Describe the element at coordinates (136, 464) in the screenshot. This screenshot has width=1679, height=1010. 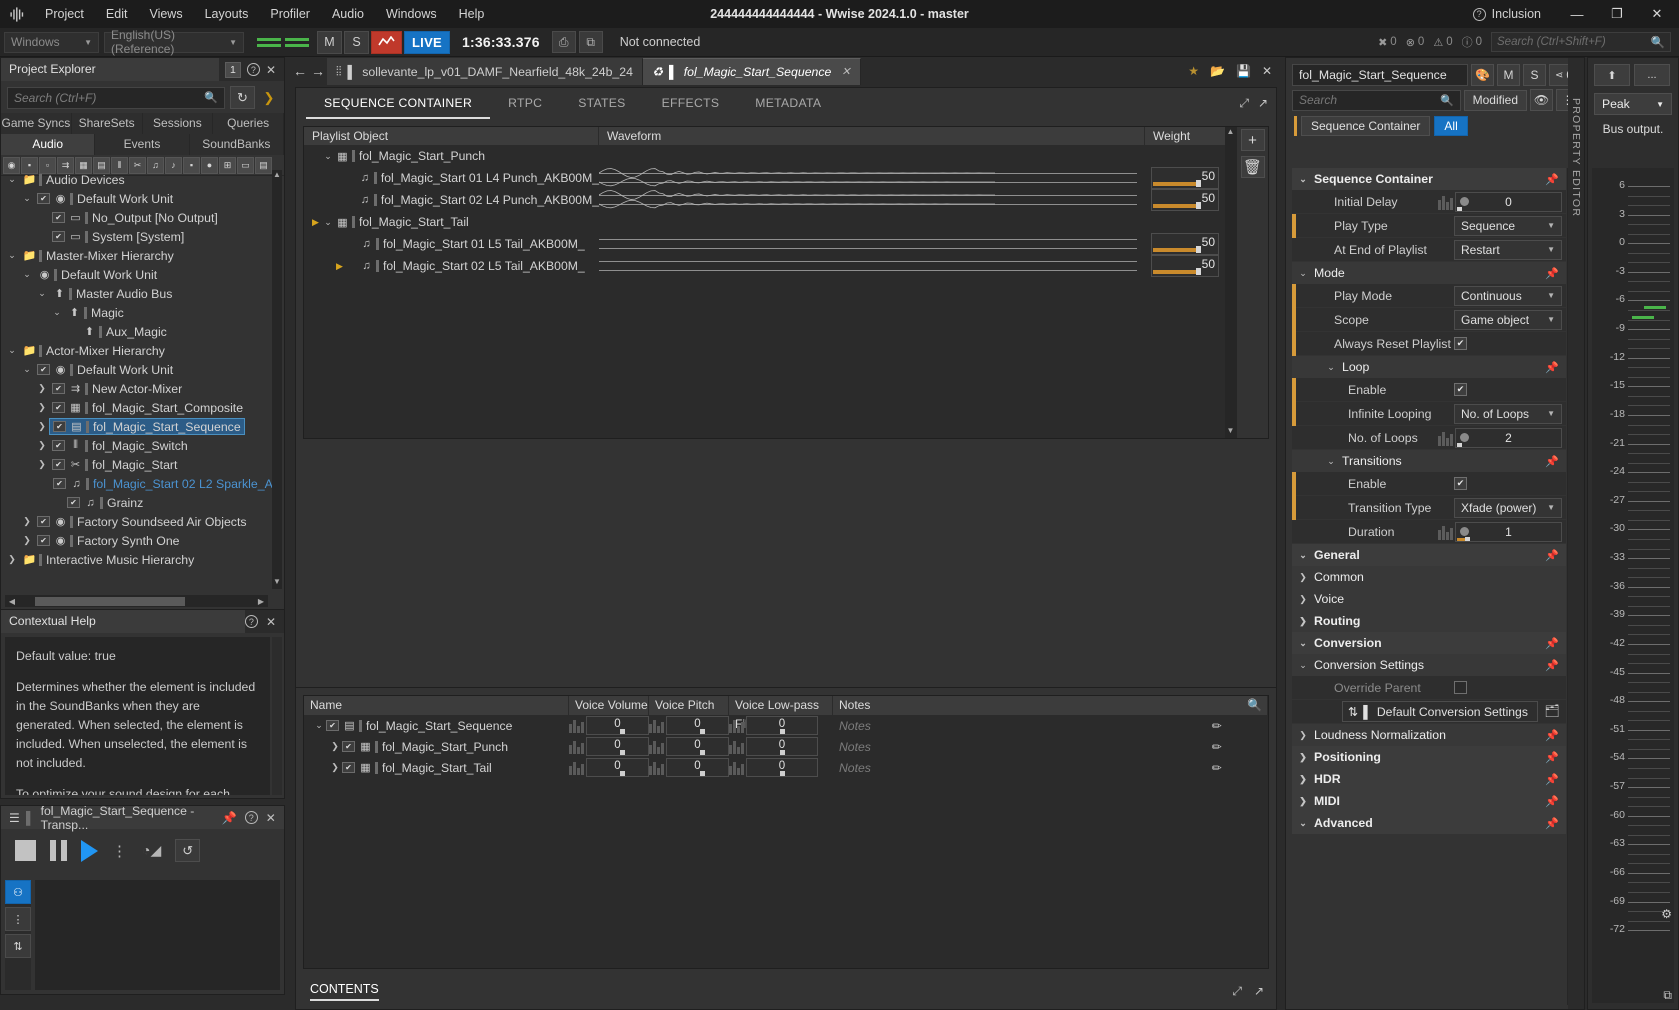
I see `tree-item: ❯ ✔ ✂ fol_Magic_Start` at that location.